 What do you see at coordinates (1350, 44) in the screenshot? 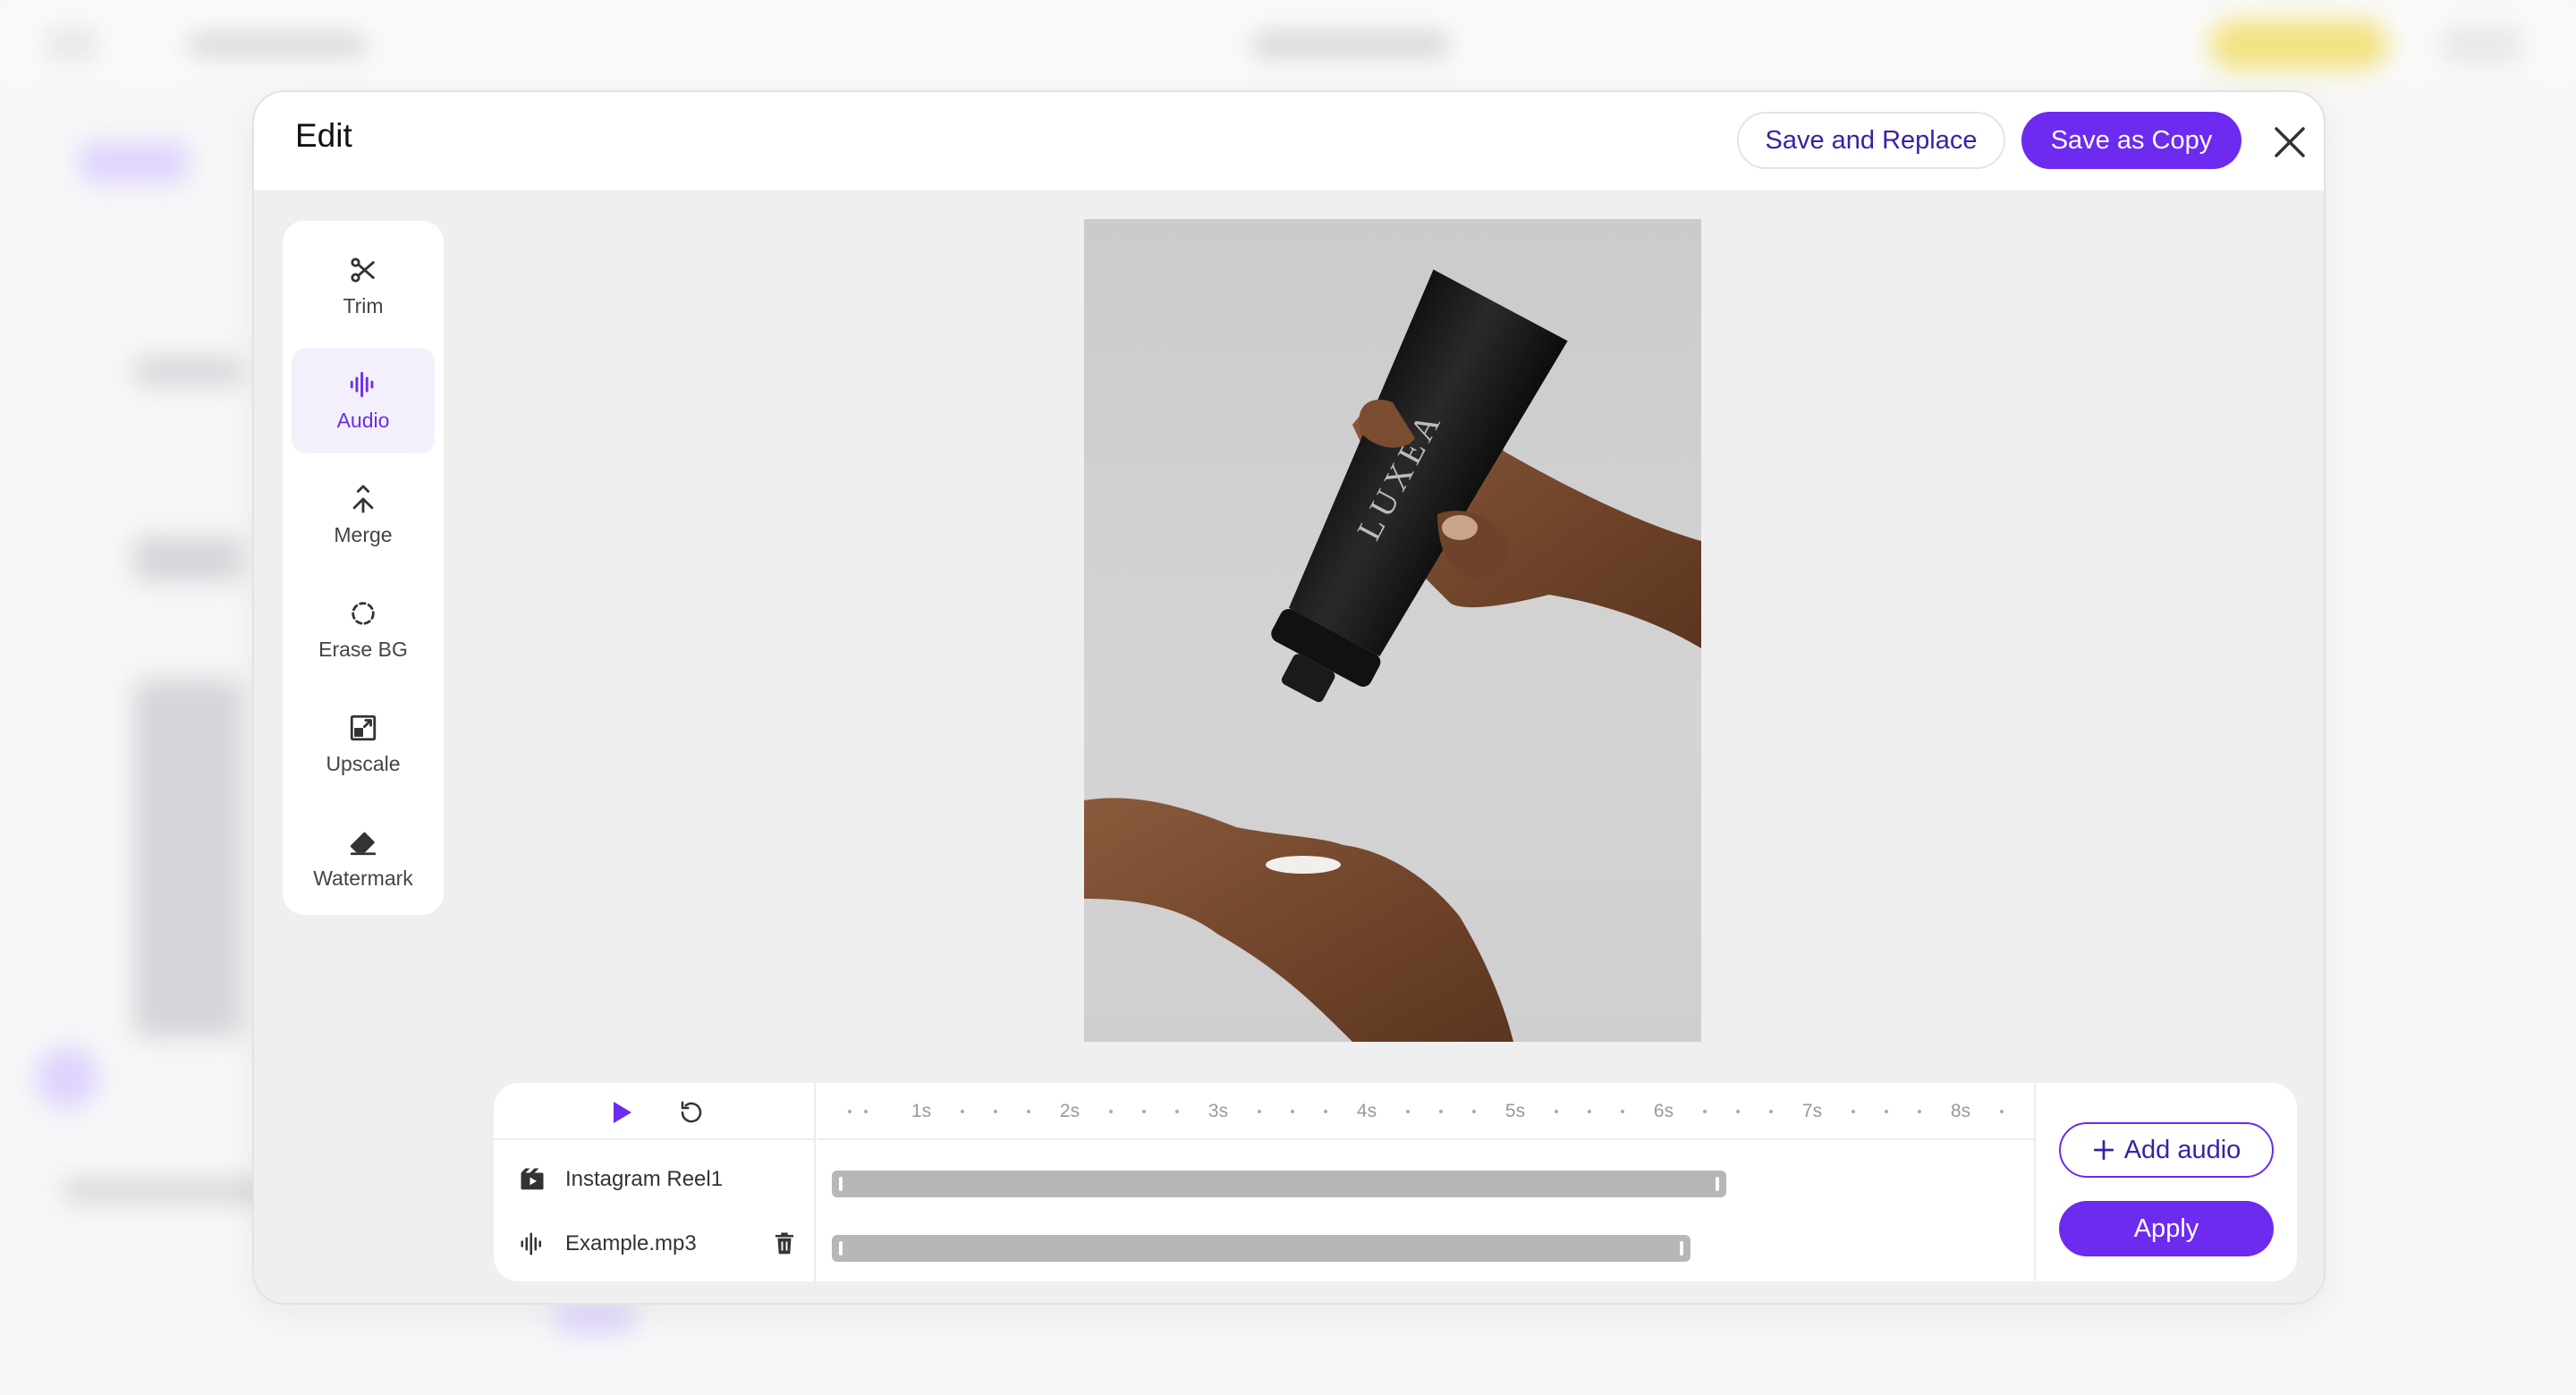
I see `background-title` at bounding box center [1350, 44].